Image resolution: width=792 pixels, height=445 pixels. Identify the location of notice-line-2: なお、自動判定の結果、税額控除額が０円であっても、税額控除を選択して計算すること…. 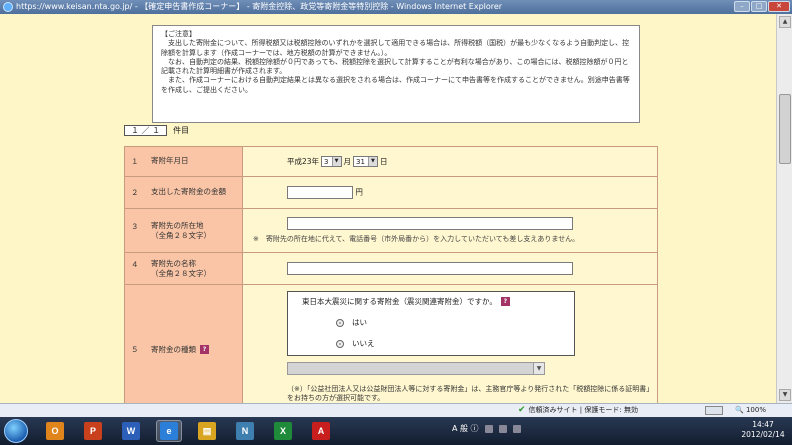
(395, 66).